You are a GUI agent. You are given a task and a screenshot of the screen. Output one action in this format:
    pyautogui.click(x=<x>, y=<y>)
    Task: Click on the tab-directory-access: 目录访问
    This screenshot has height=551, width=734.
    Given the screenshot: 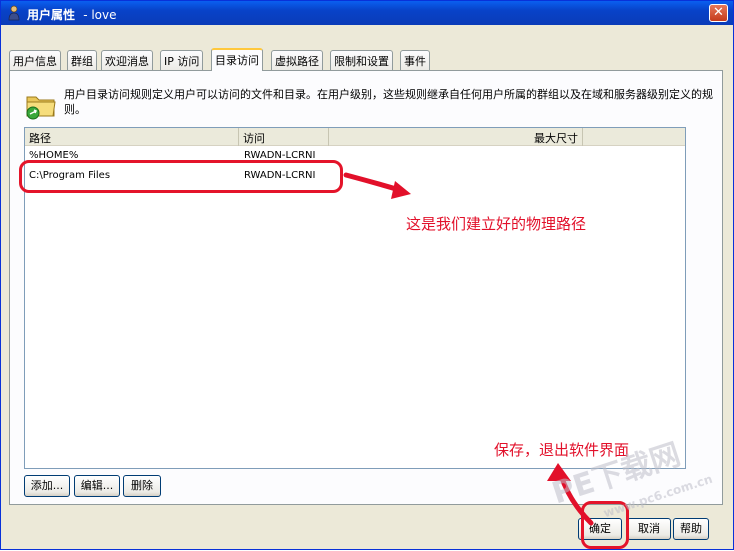 What is the action you would take?
    pyautogui.click(x=237, y=59)
    